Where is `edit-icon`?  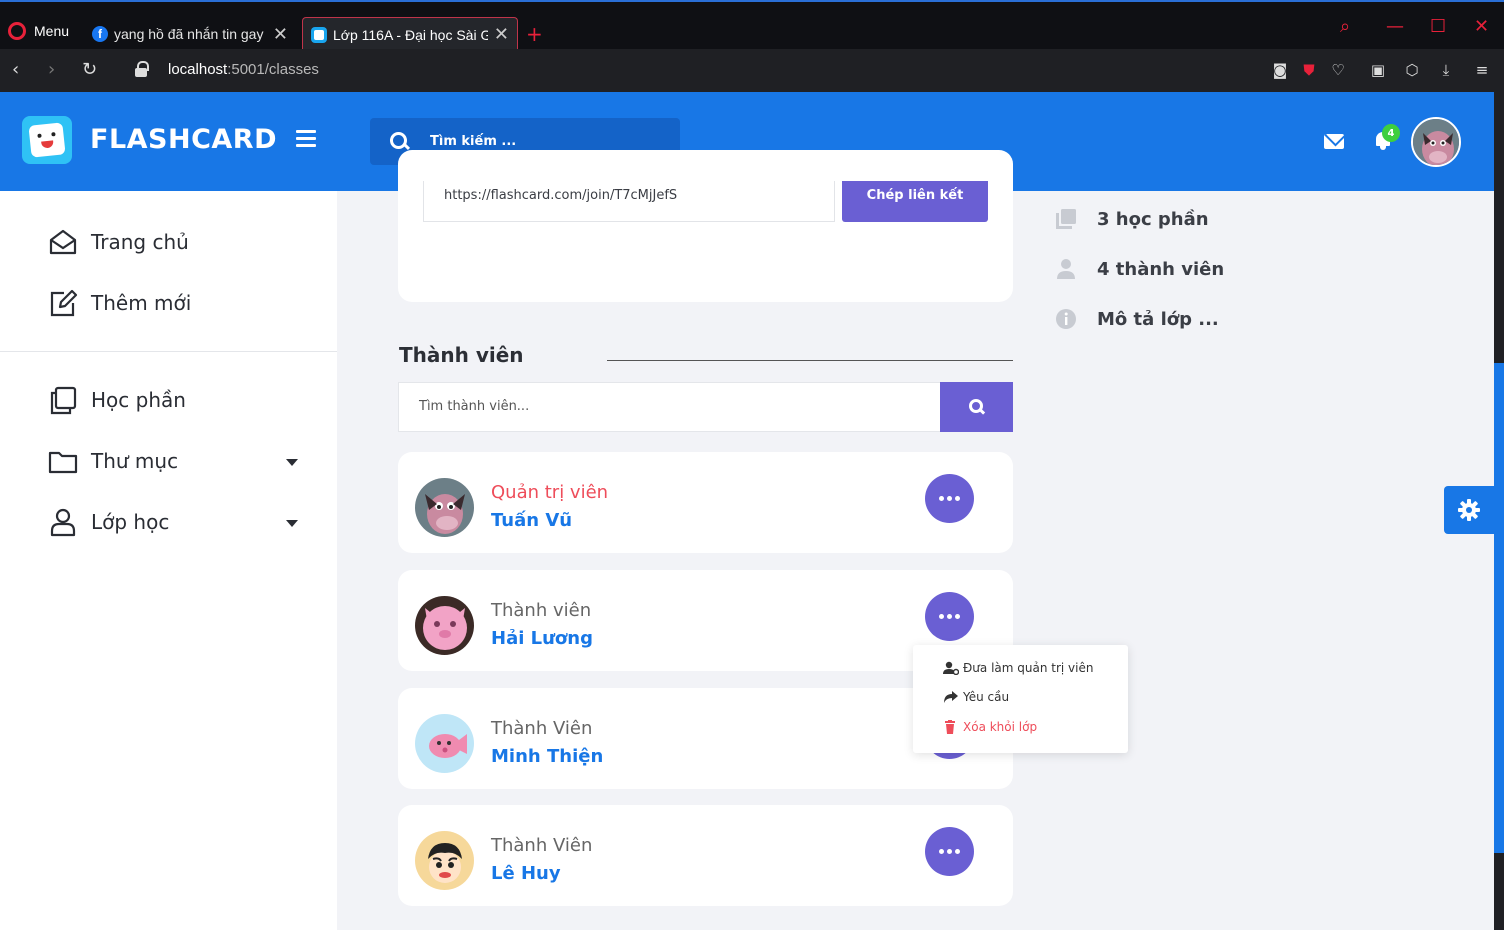 edit-icon is located at coordinates (64, 303).